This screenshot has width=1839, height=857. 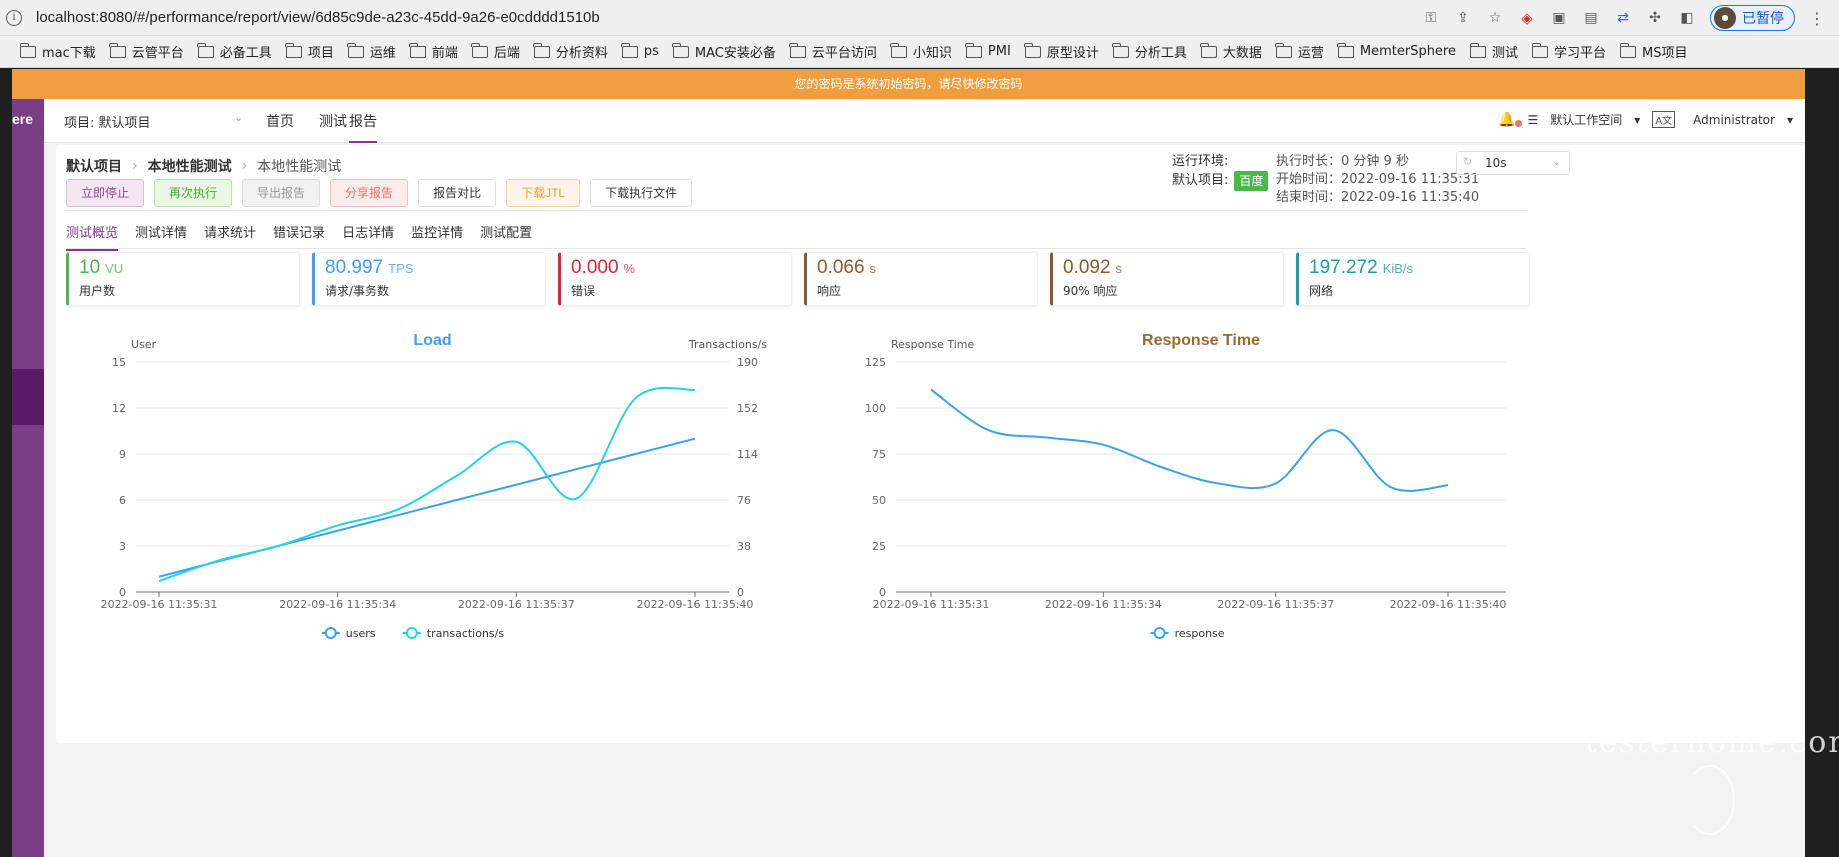 What do you see at coordinates (570, 51) in the screenshot?
I see `bookmark-item: 分析资料` at bounding box center [570, 51].